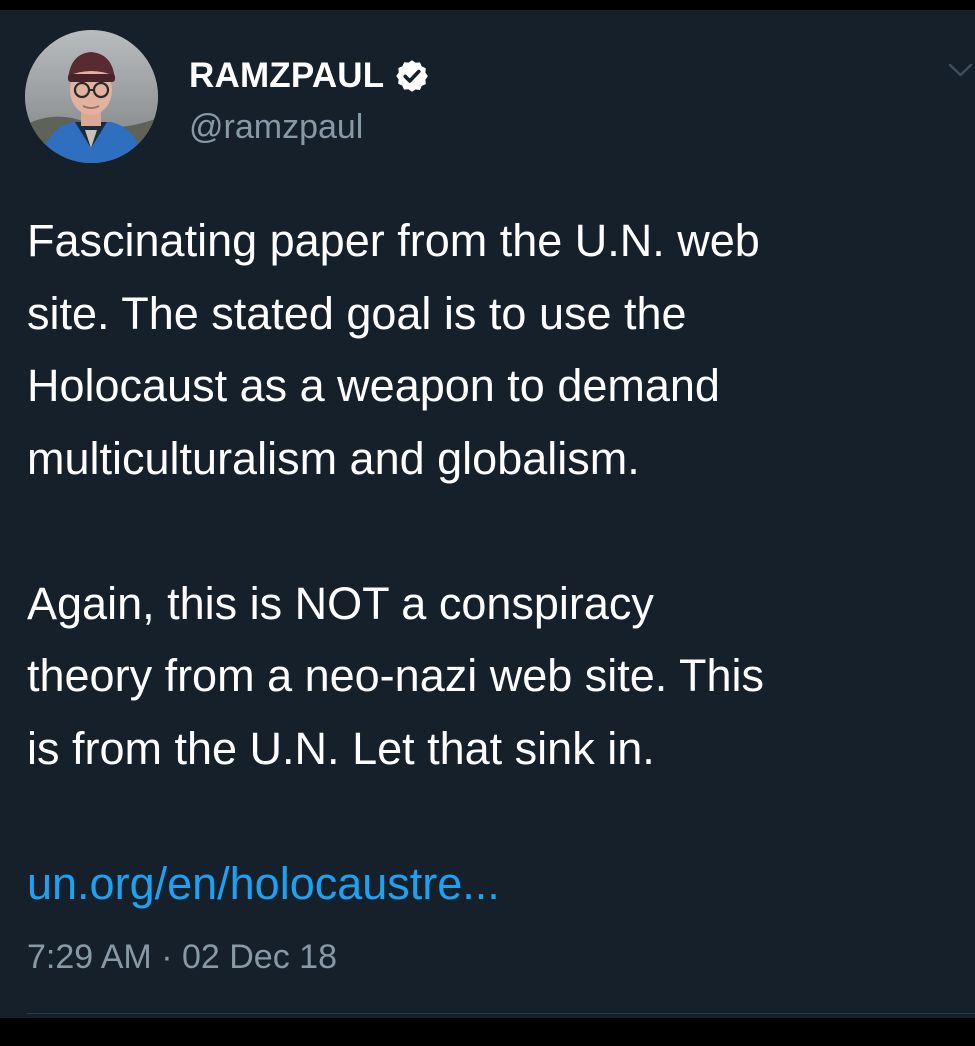 The image size is (975, 1046). I want to click on bottom-edge, so click(487, 1032).